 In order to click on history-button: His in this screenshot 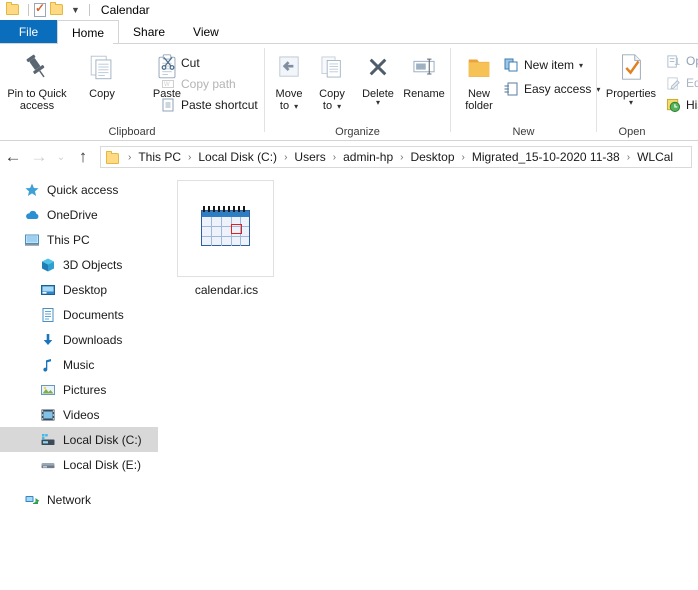, I will do `click(682, 105)`.